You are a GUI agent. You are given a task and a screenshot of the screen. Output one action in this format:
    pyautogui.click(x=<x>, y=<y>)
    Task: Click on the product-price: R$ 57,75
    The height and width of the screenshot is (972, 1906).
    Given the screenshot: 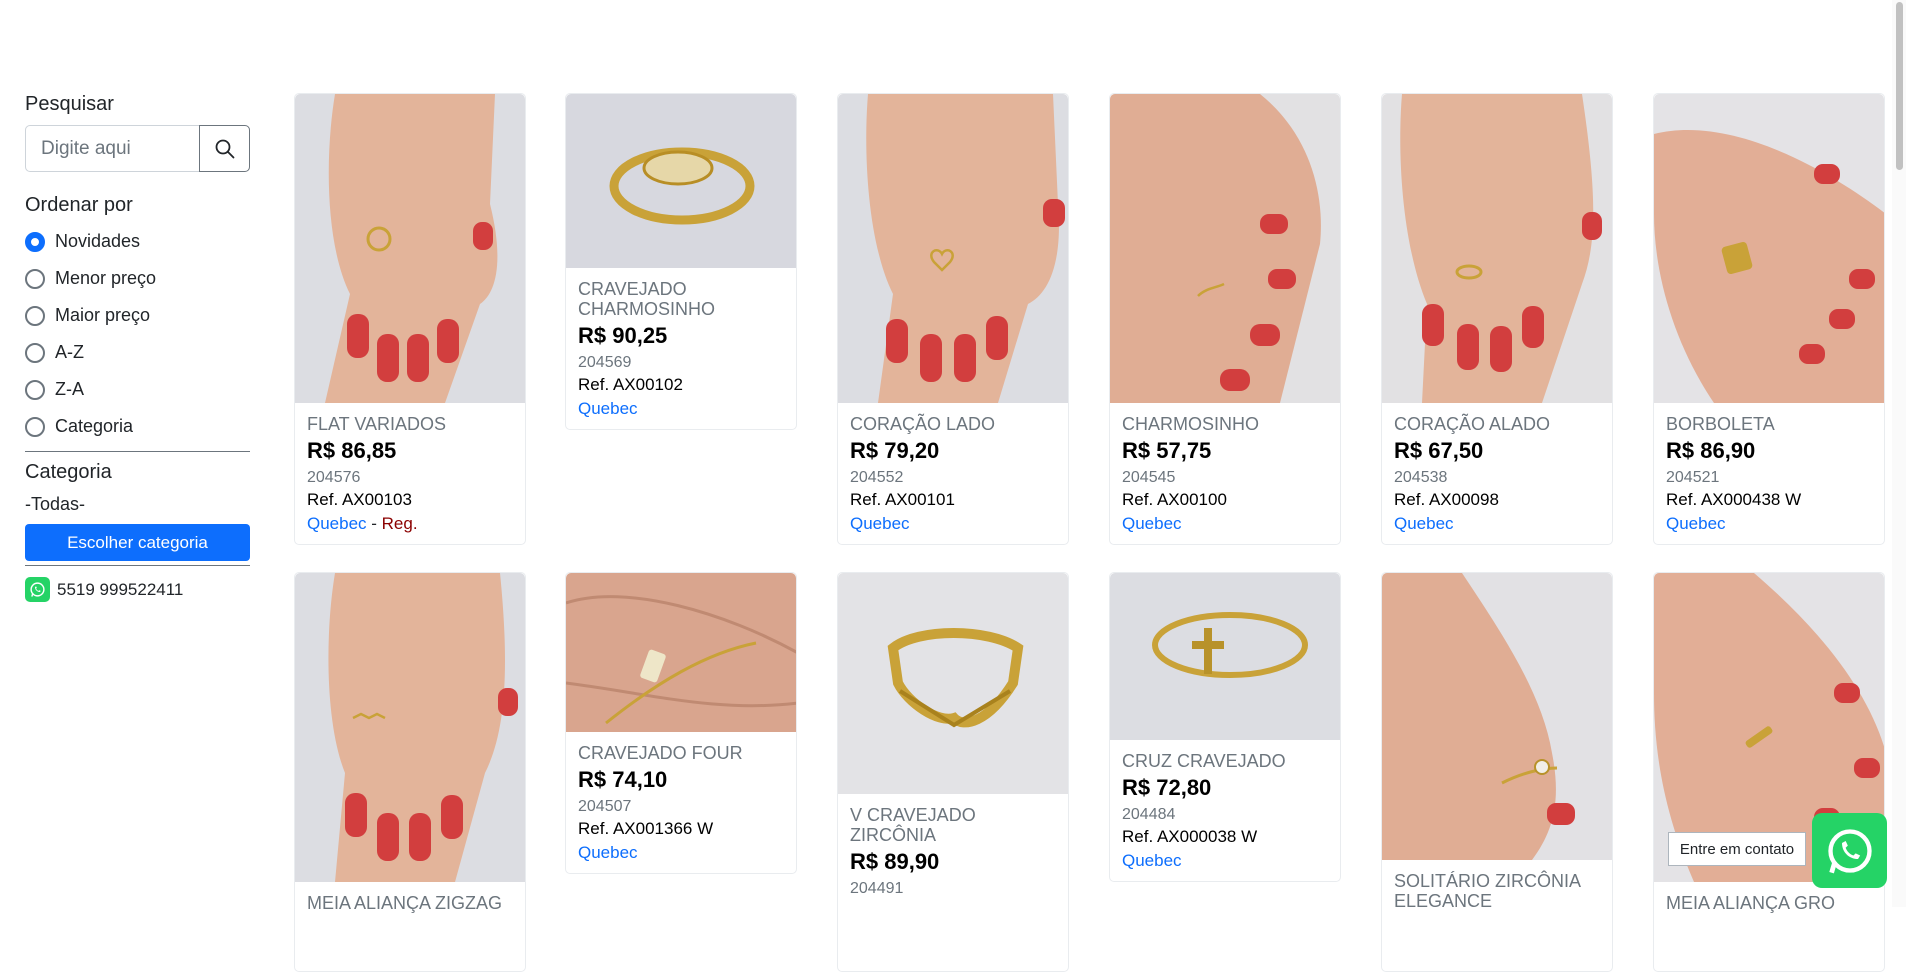 What is the action you would take?
    pyautogui.click(x=1167, y=450)
    